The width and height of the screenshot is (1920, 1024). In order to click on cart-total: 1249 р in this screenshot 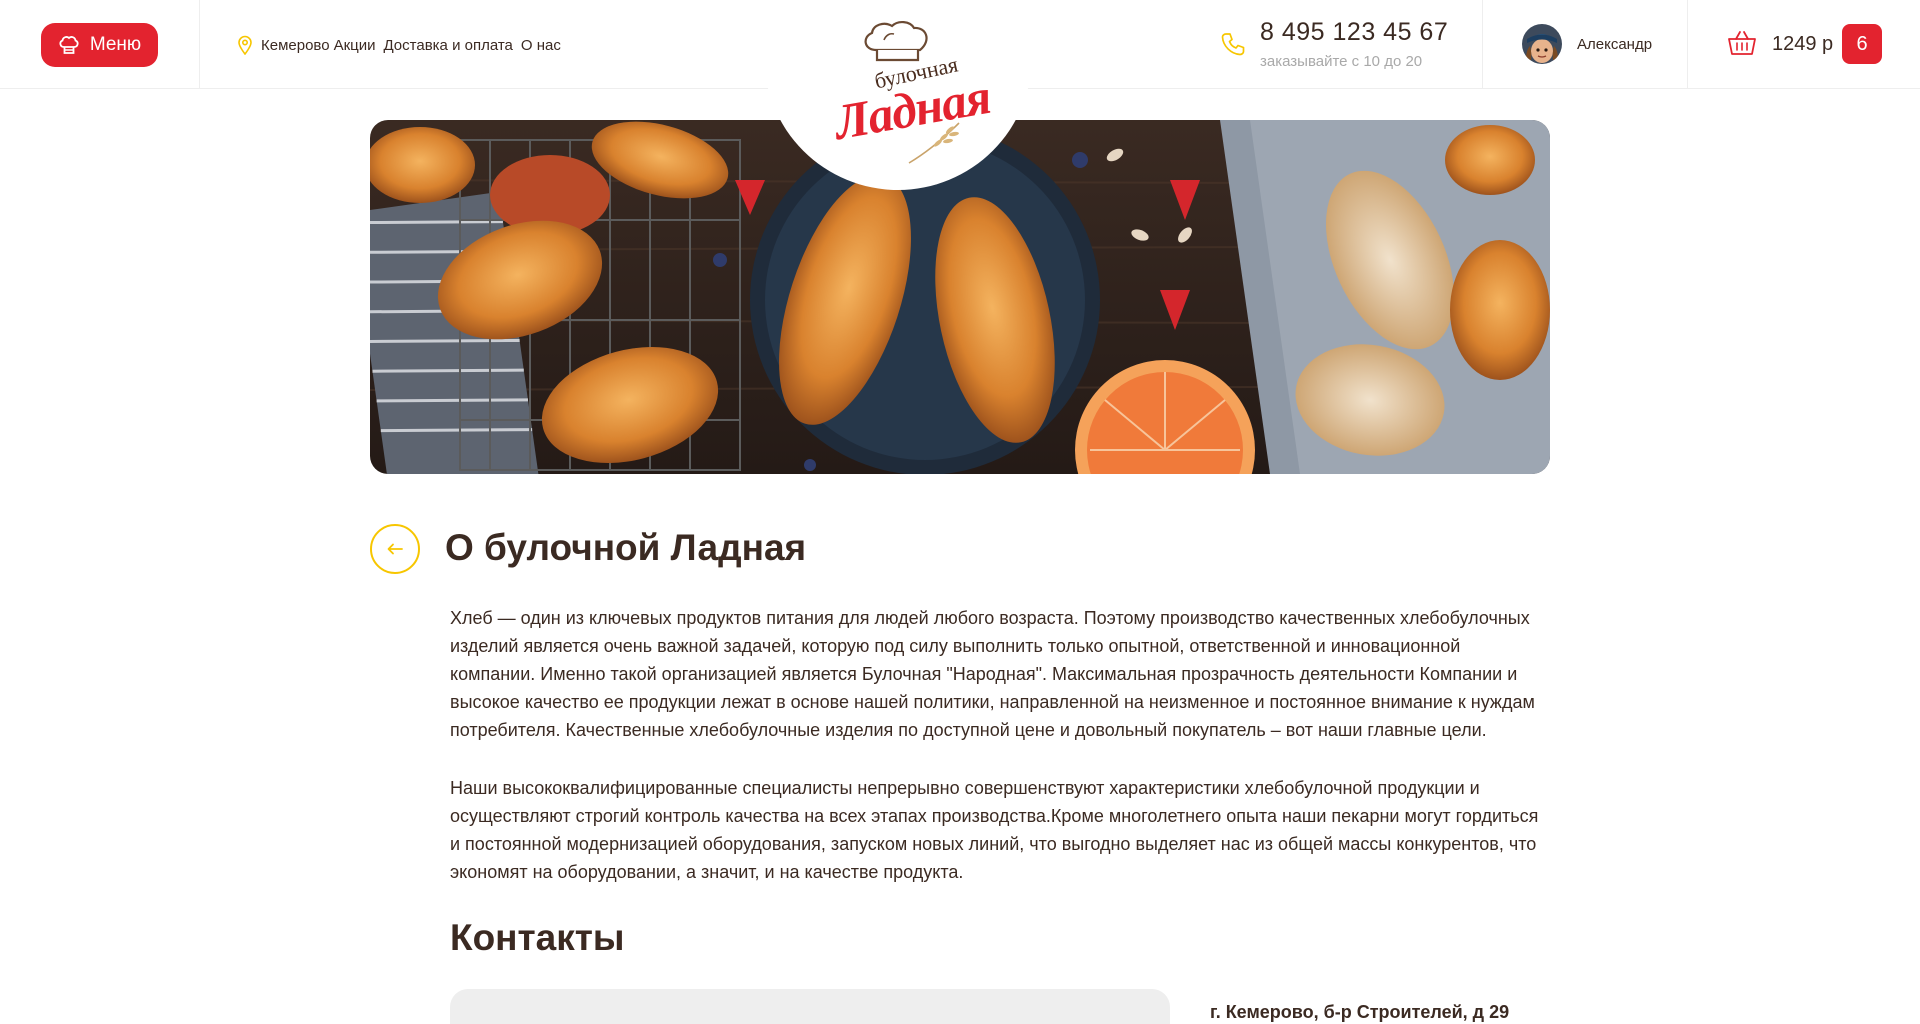, I will do `click(1802, 44)`.